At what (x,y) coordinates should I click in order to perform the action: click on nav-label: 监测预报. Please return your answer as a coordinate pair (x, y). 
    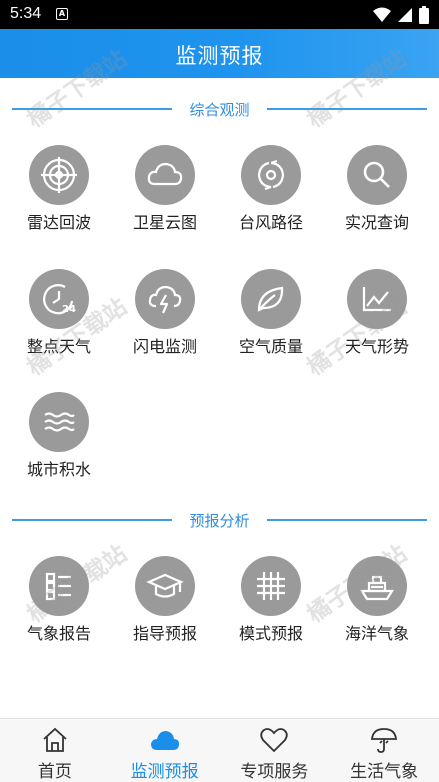
    Looking at the image, I should click on (164, 772).